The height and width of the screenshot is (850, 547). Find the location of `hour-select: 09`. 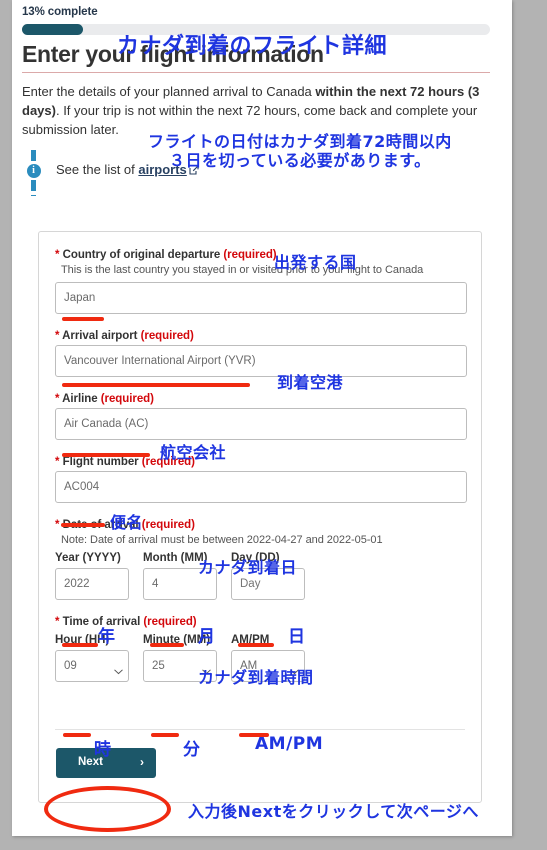

hour-select: 09 is located at coordinates (92, 666).